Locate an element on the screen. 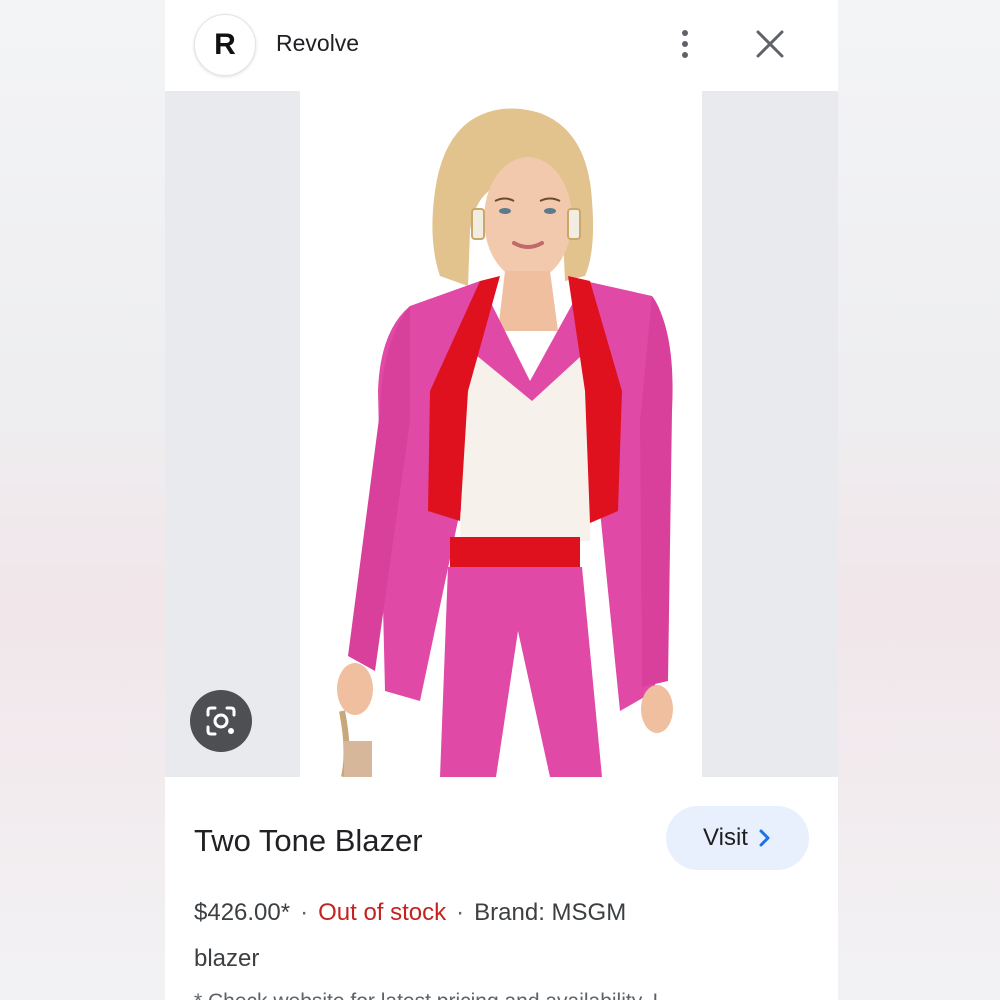 The image size is (1000, 1000). visit-button: Visit is located at coordinates (737, 838).